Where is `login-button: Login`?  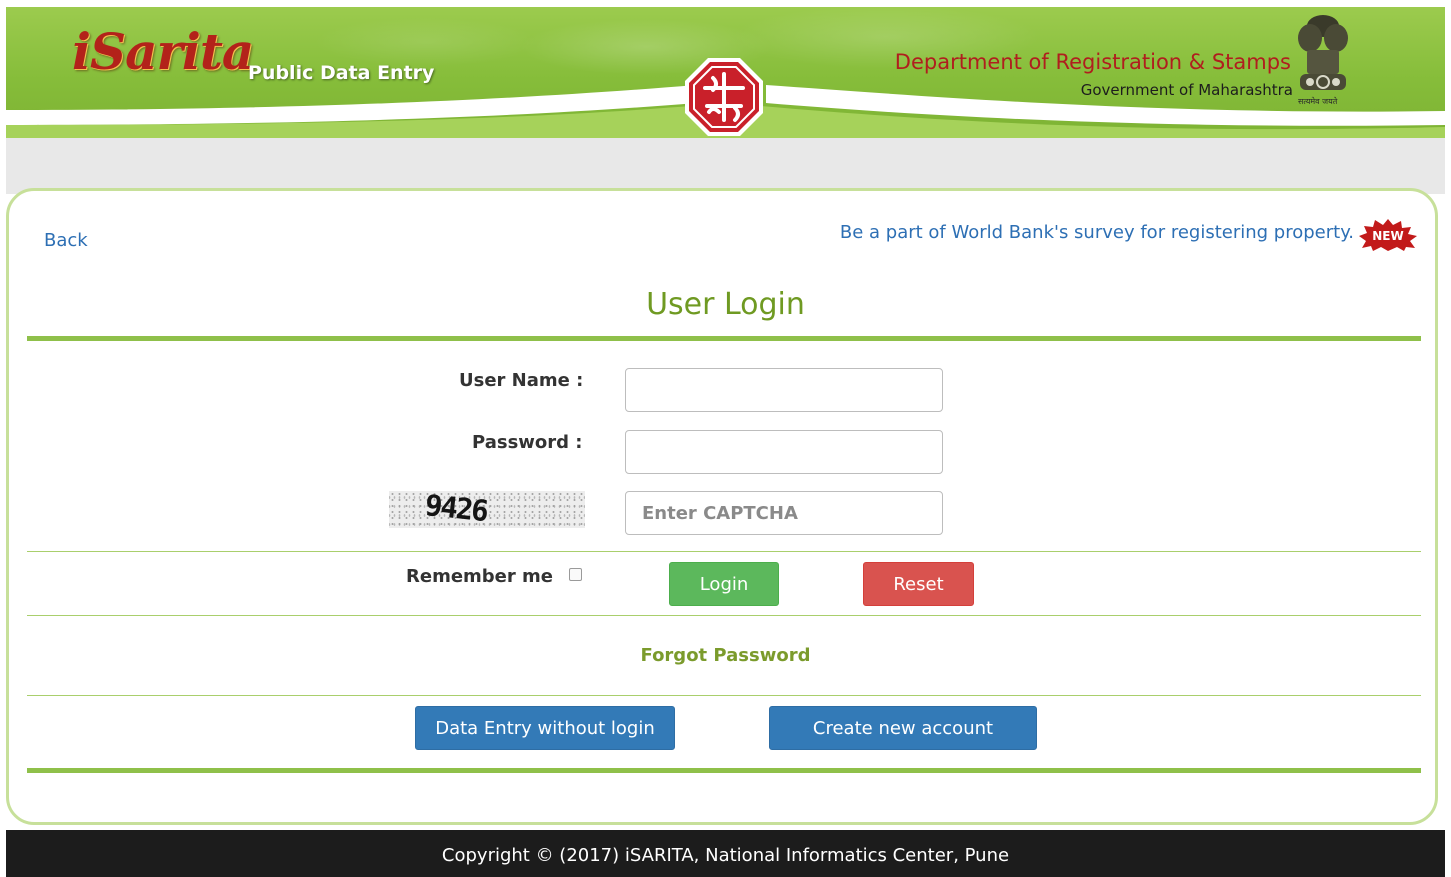
login-button: Login is located at coordinates (724, 584).